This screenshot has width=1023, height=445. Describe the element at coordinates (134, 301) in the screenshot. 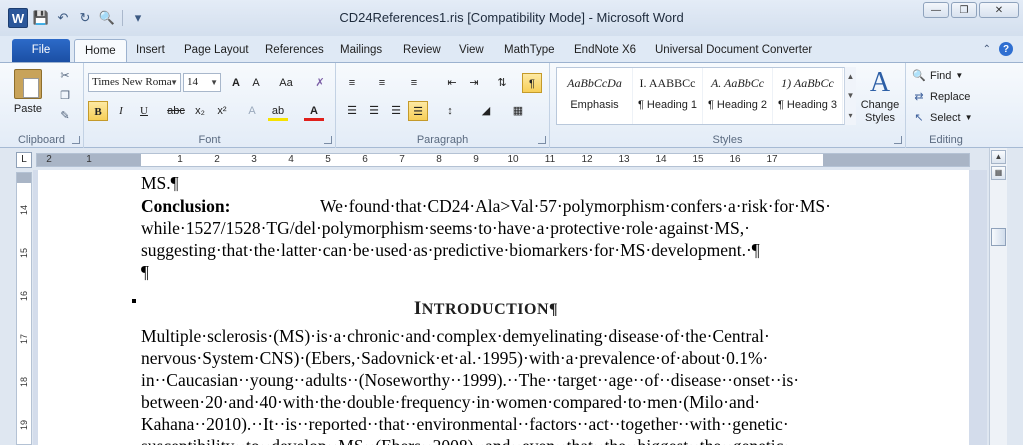

I see `paragraph-bullet-mark` at that location.